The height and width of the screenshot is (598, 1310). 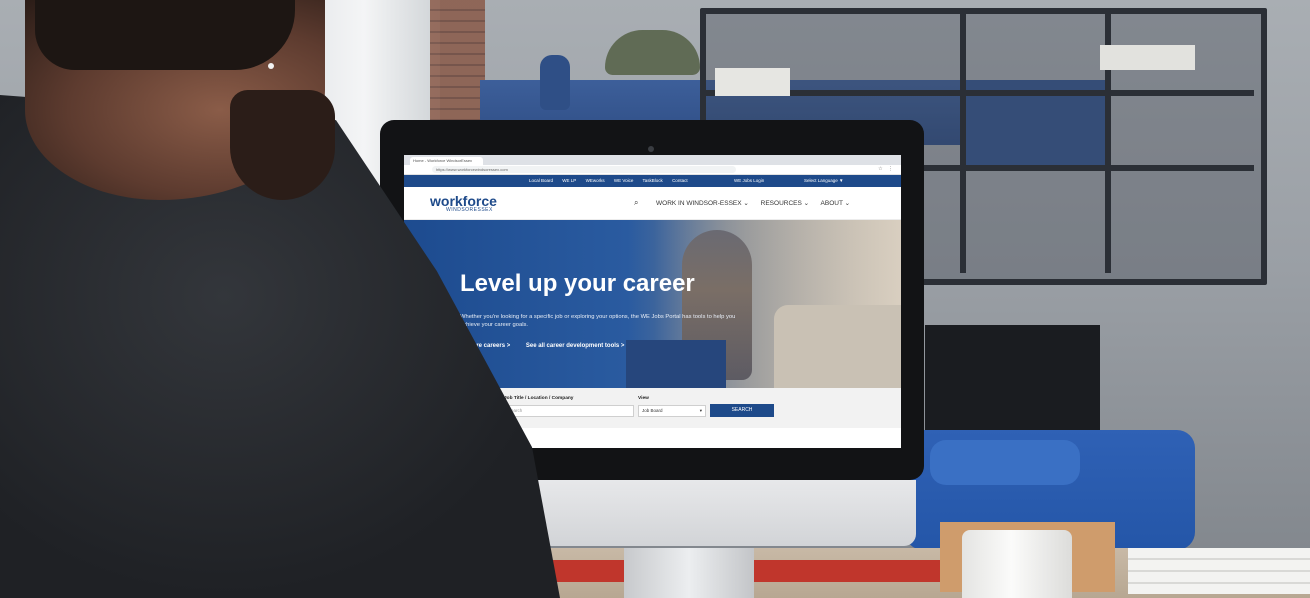 I want to click on utility-link-we-lp: WE LP, so click(x=569, y=180).